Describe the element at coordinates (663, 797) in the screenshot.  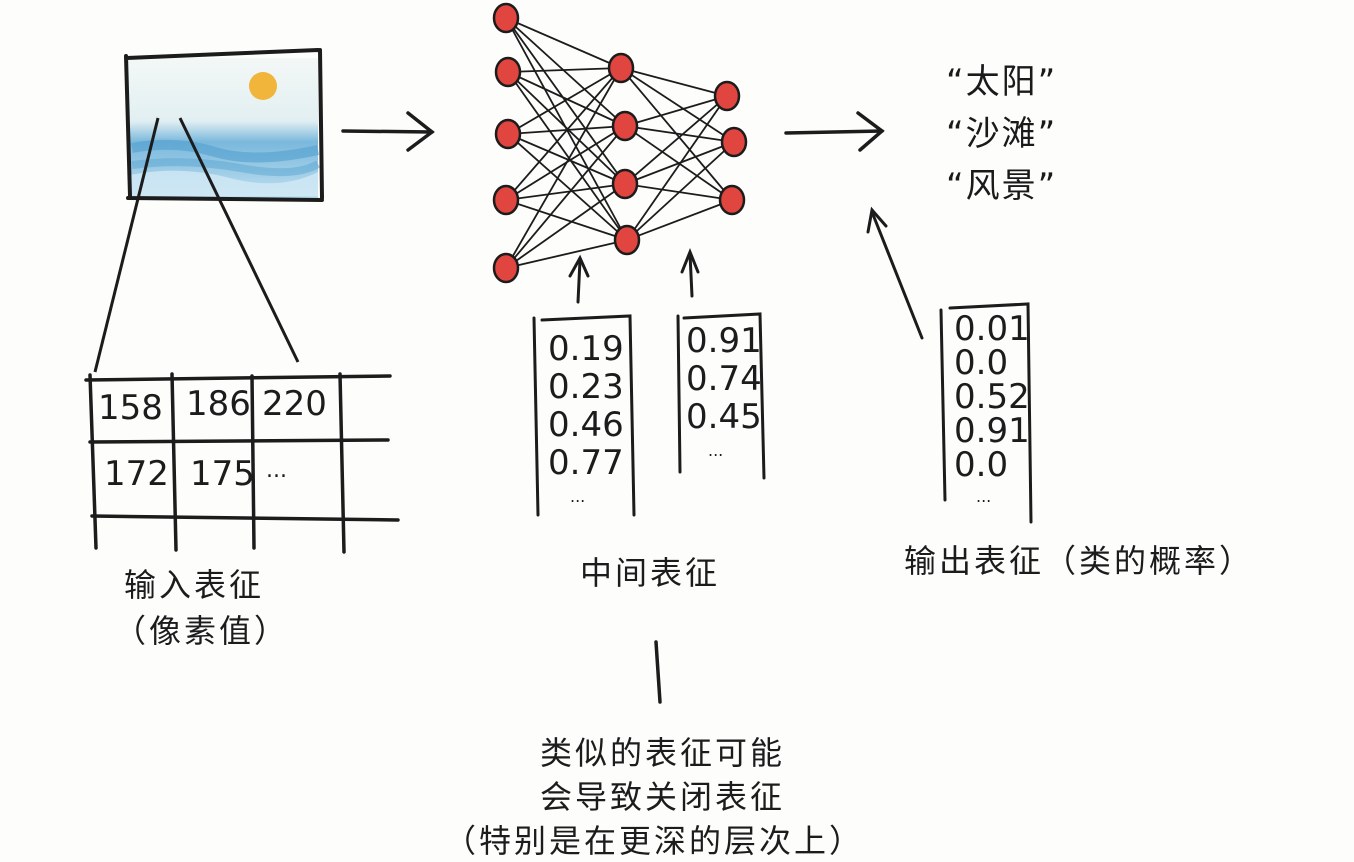
I see `note-line: 会导致关闭表征` at that location.